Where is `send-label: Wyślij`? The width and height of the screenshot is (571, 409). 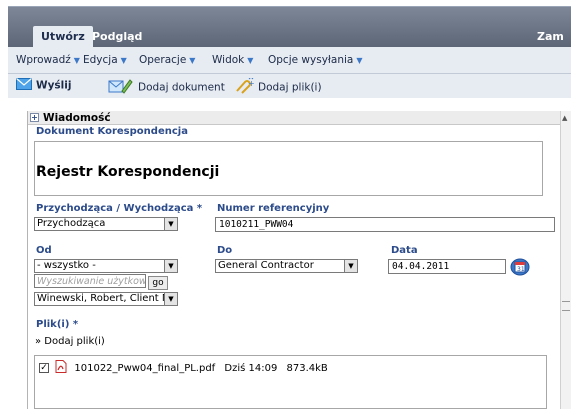
send-label: Wyślij is located at coordinates (54, 85).